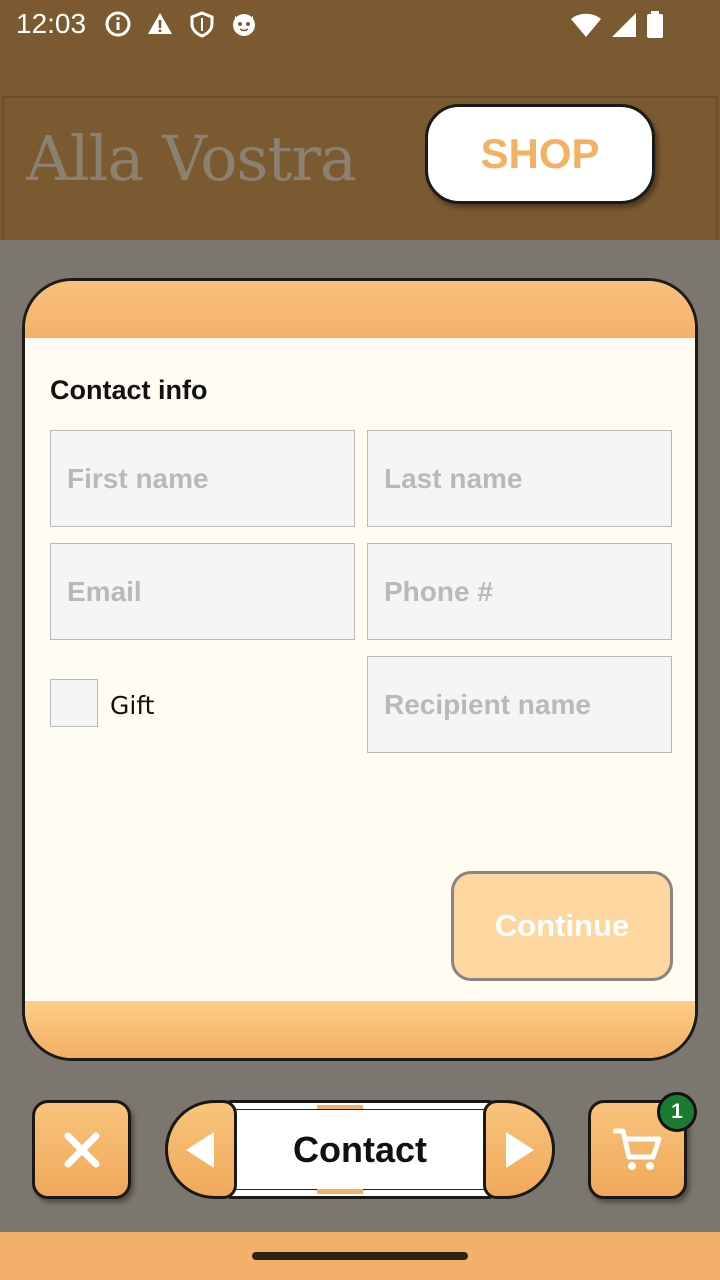 The height and width of the screenshot is (1280, 720). I want to click on form-title: Contact info, so click(129, 390).